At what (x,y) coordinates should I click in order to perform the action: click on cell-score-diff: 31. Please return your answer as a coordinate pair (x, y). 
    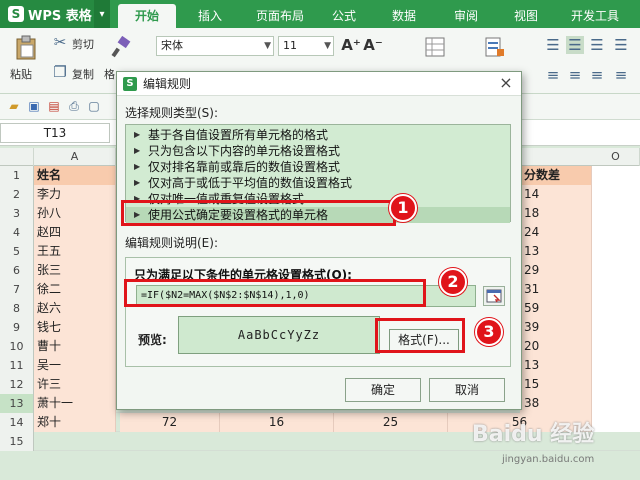
    Looking at the image, I should click on (556, 289).